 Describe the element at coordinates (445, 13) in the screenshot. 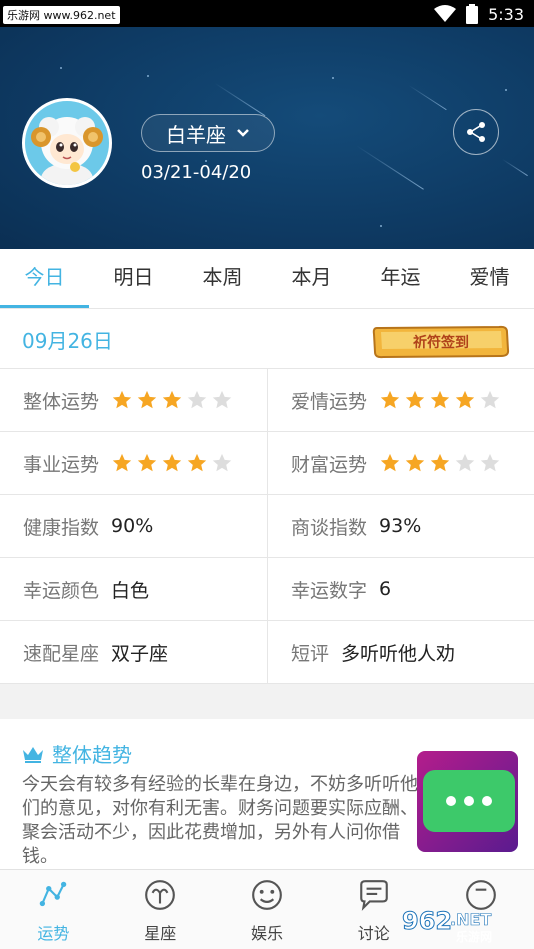

I see `wifi-icon` at that location.